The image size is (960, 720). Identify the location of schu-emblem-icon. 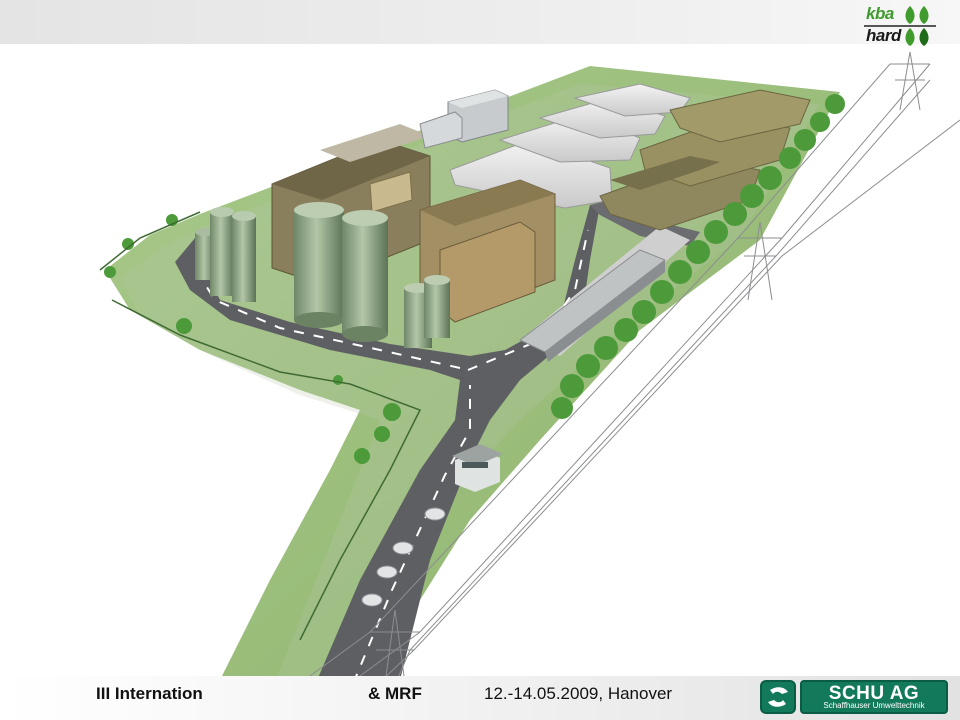
(778, 697).